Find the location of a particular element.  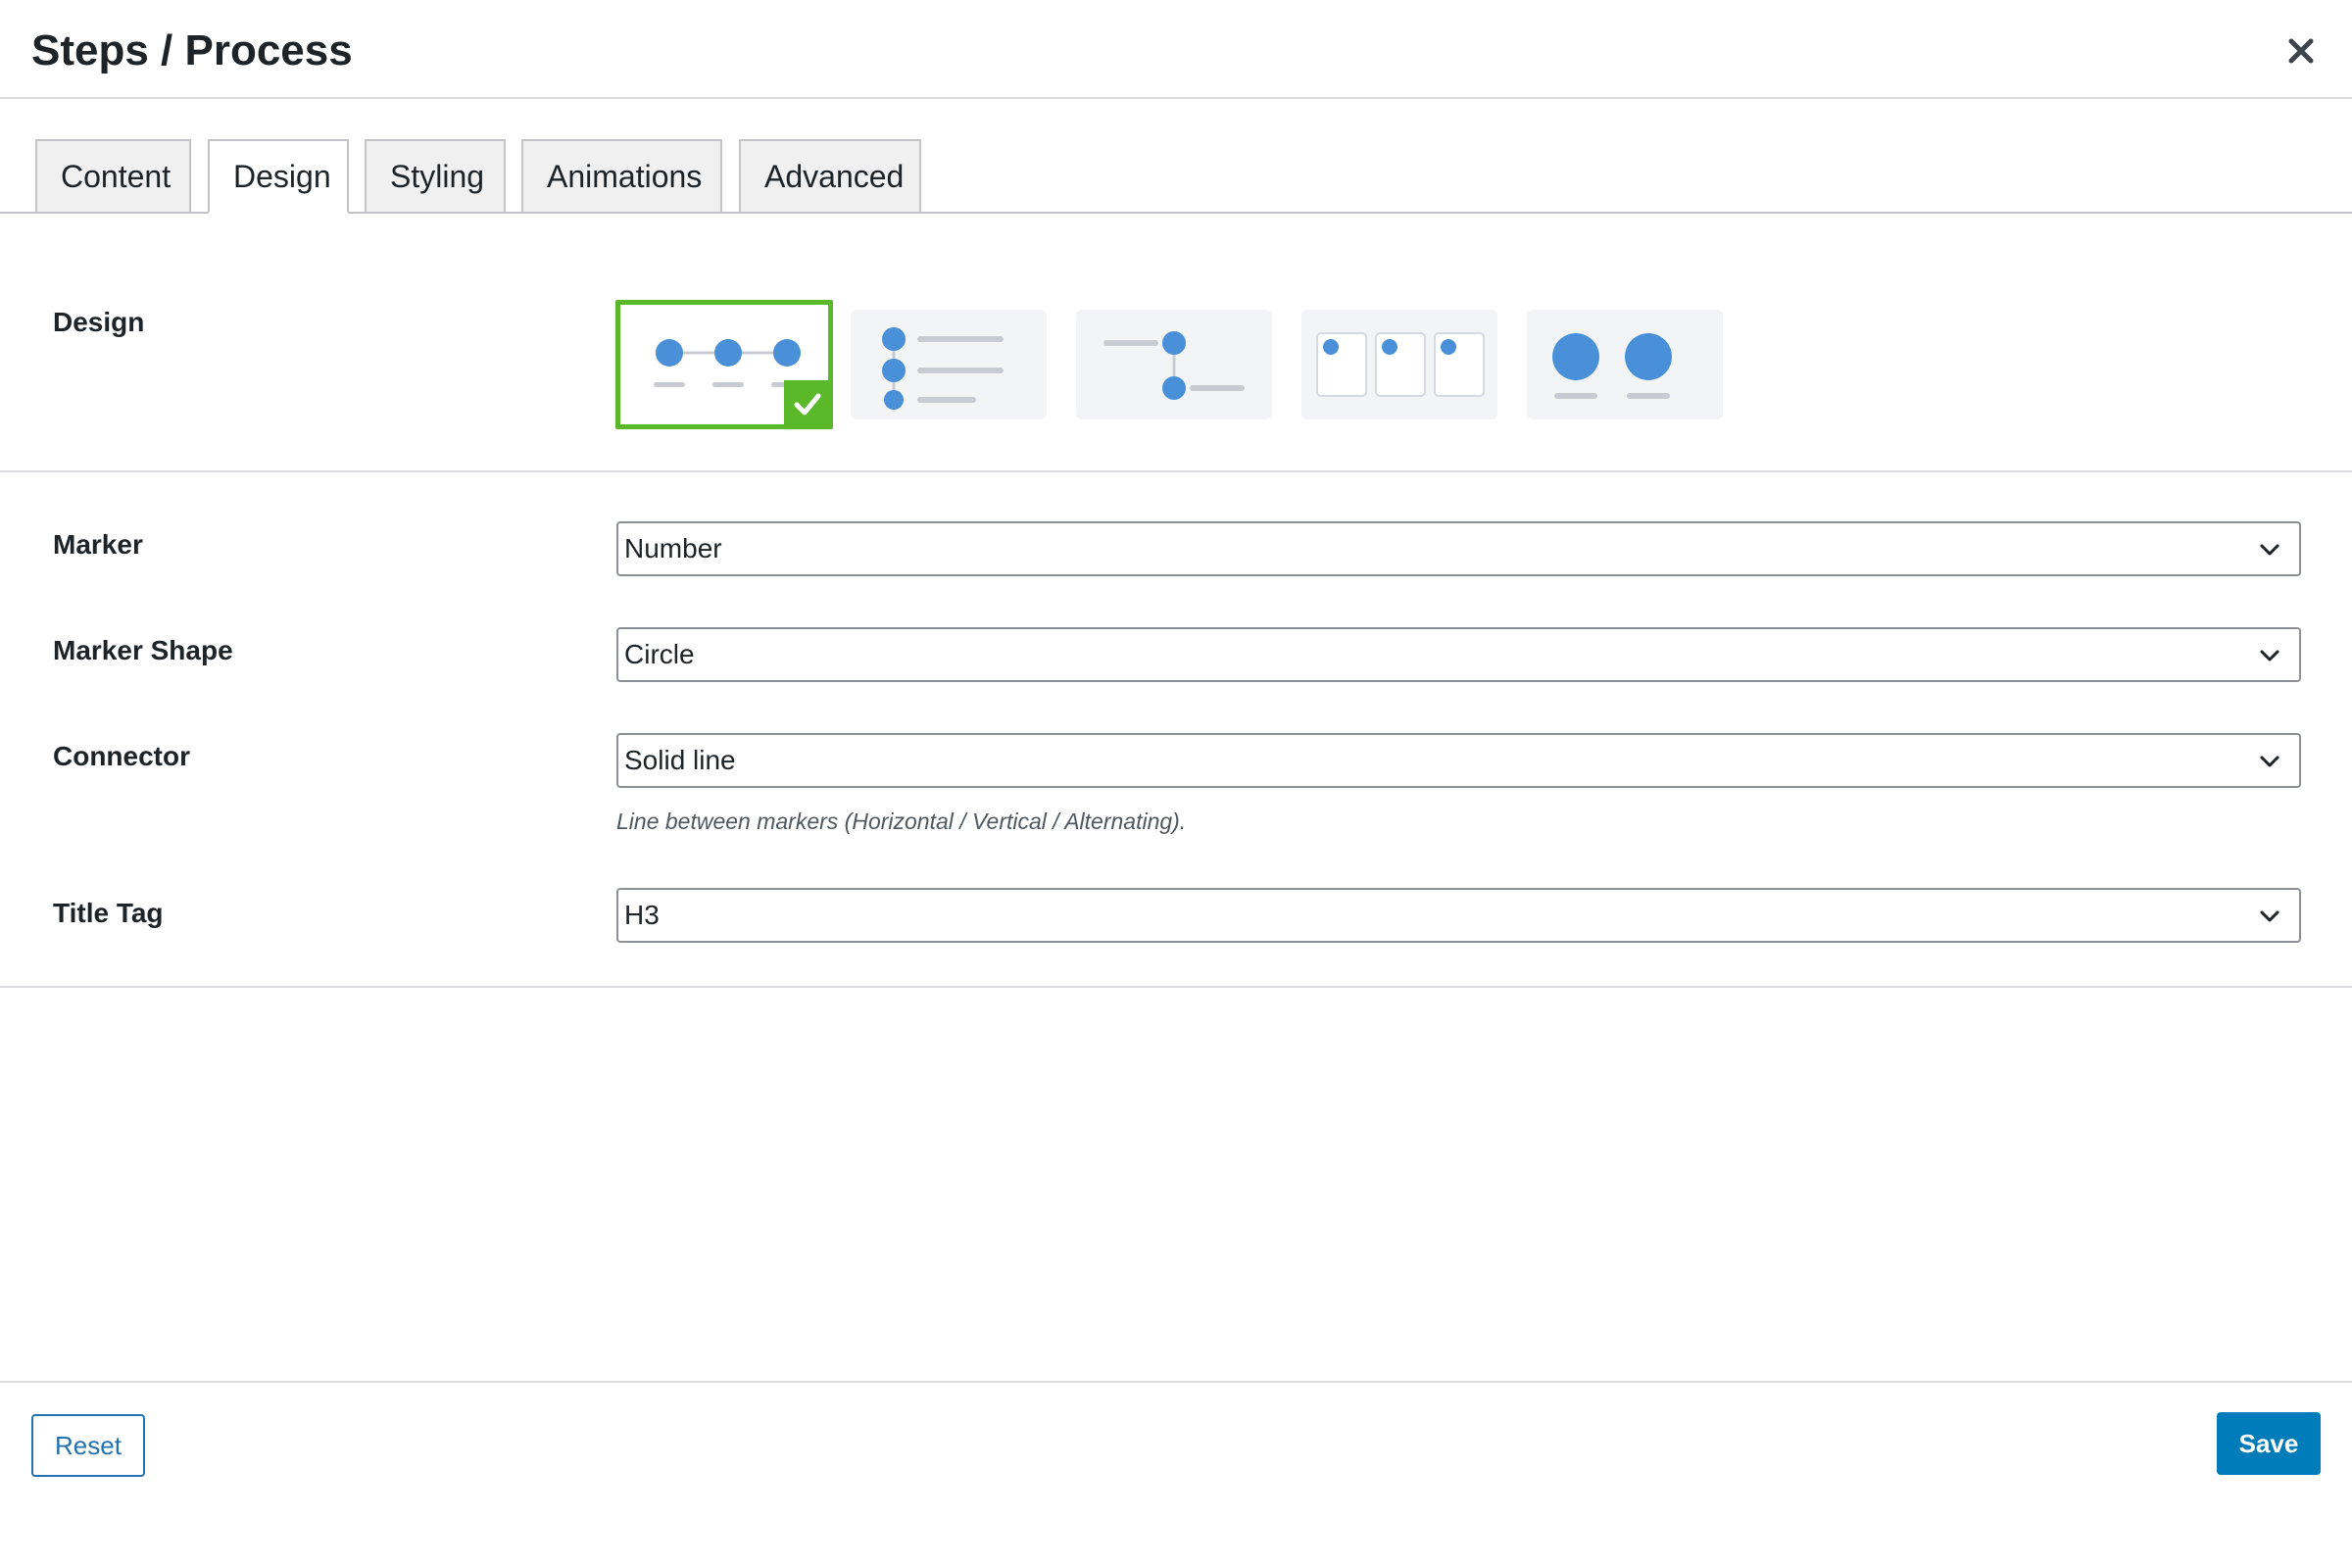

design-label: Design is located at coordinates (99, 322).